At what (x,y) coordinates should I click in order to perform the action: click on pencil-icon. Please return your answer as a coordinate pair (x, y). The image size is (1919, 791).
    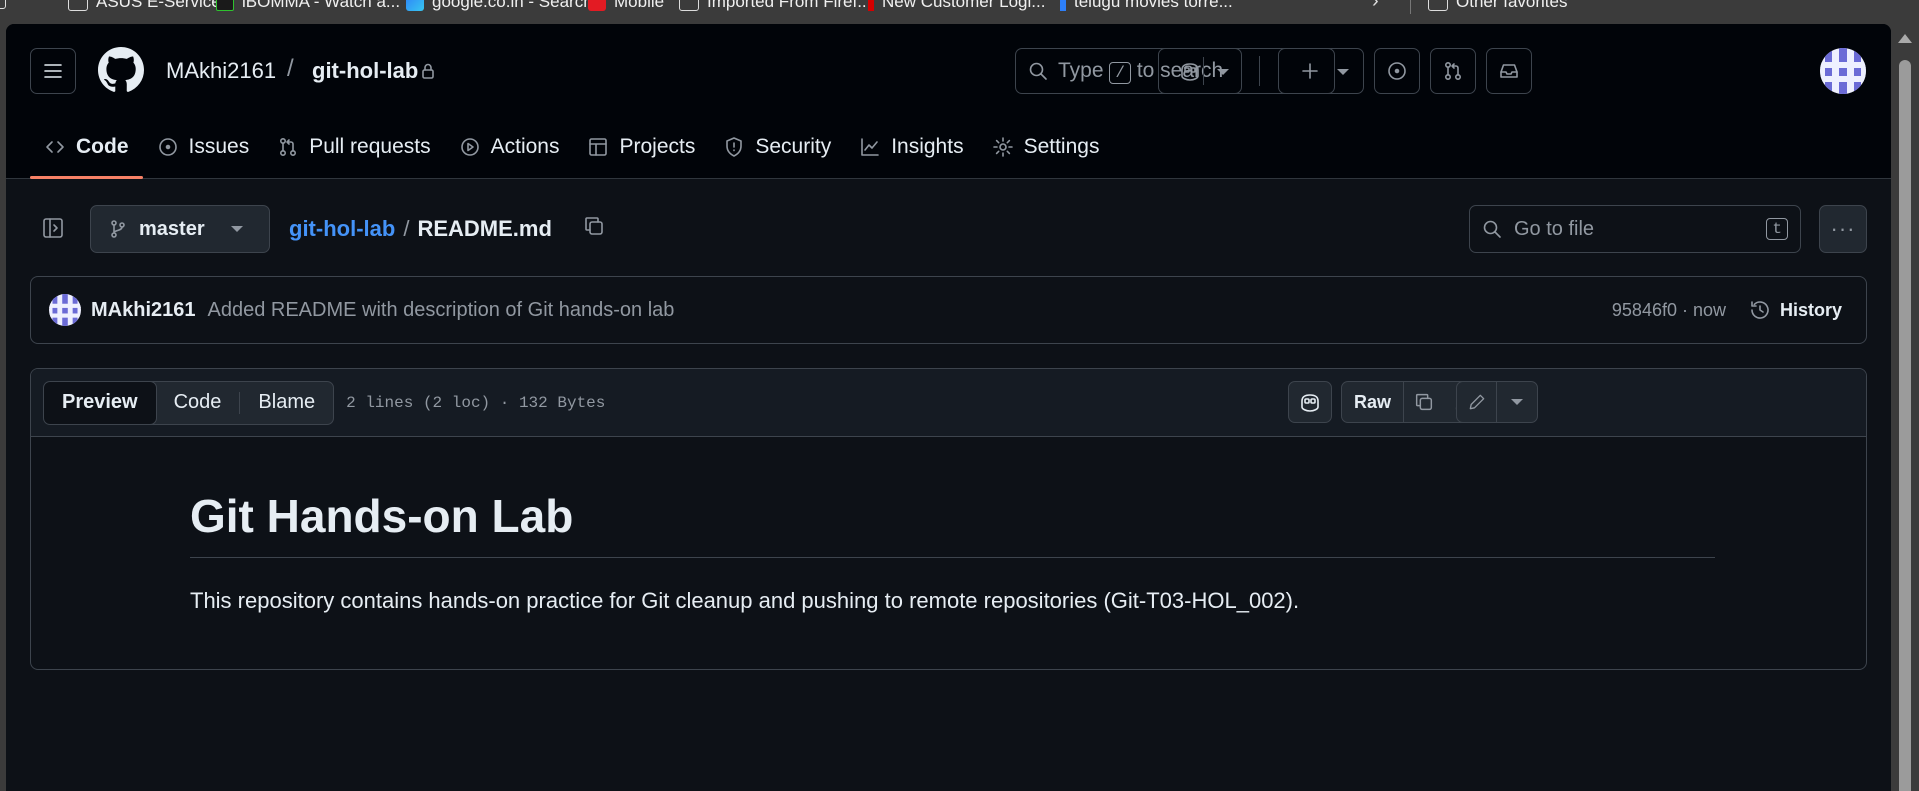
    Looking at the image, I should click on (1476, 402).